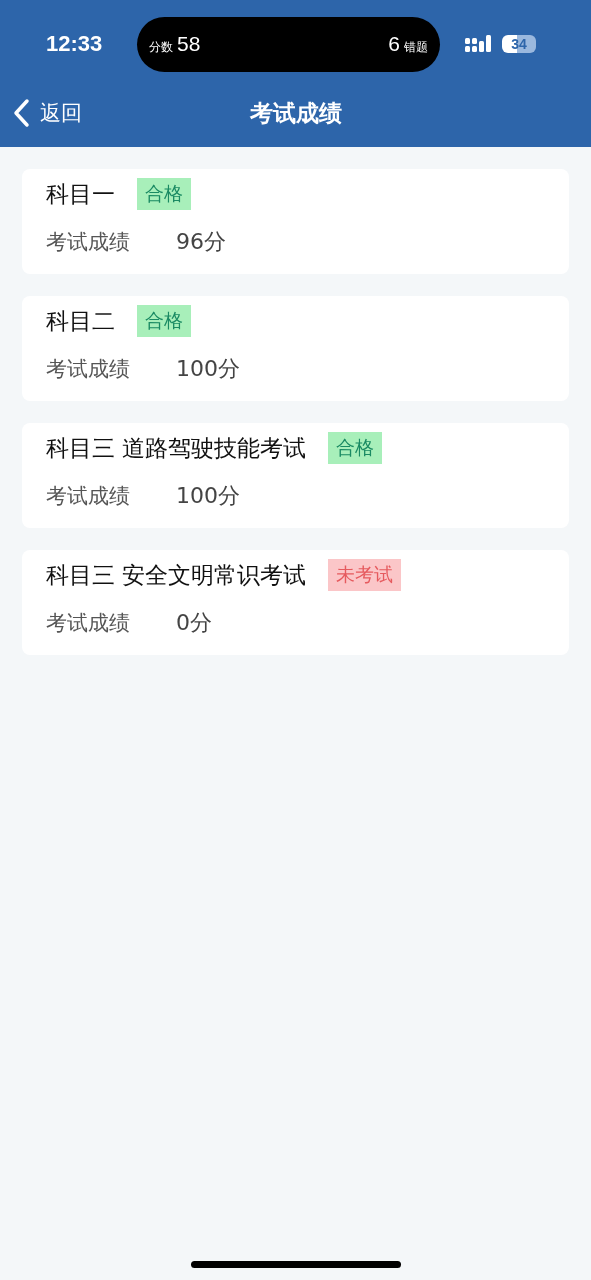 This screenshot has height=1280, width=591. Describe the element at coordinates (416, 47) in the screenshot. I see `wrong-label: 错题` at that location.